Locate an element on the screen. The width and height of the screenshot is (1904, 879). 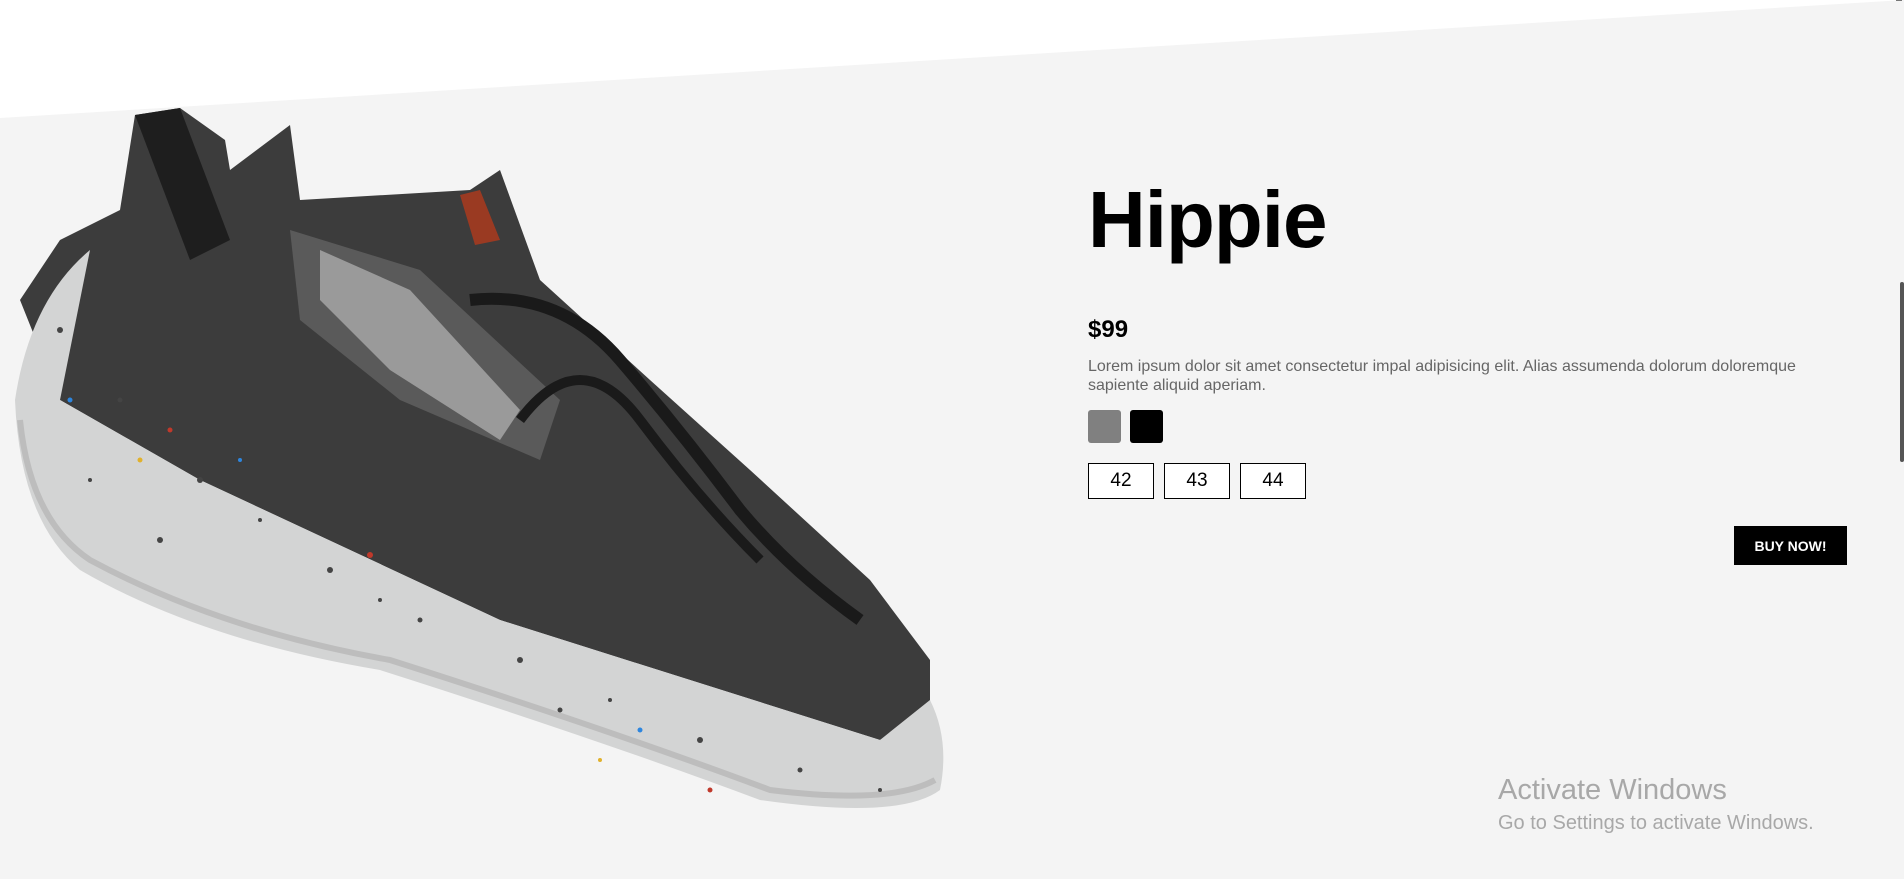
size-button-44: 44 is located at coordinates (1273, 481).